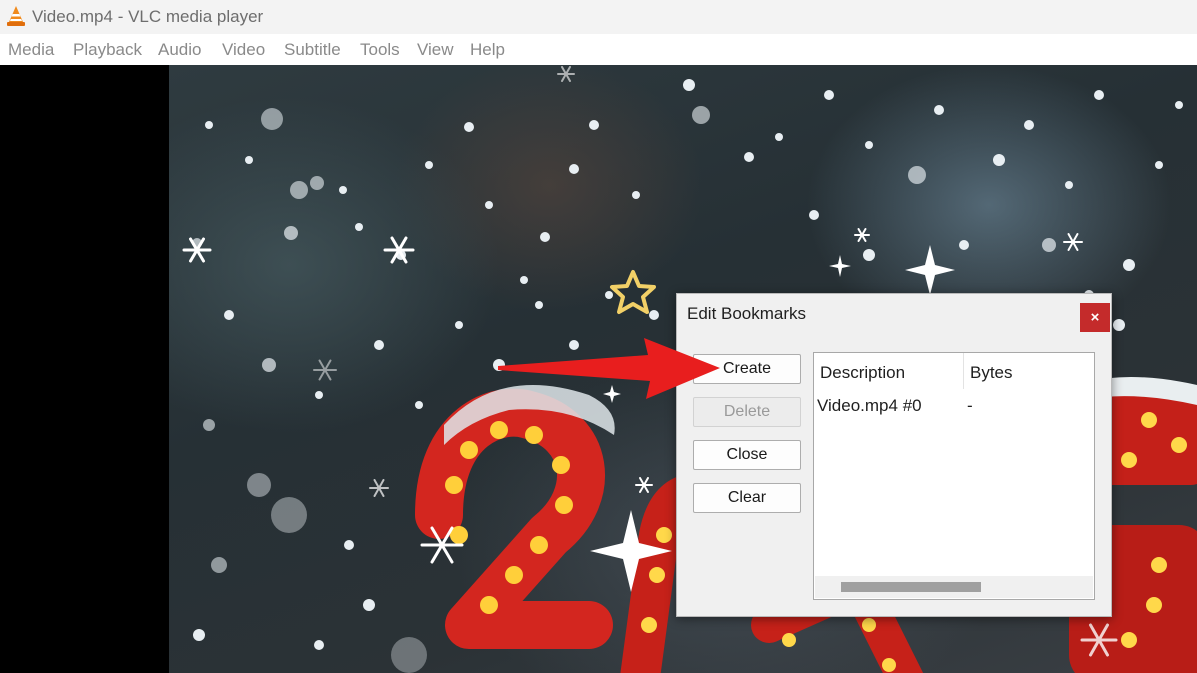 The image size is (1197, 673). What do you see at coordinates (633, 292) in the screenshot?
I see `star-ornament` at bounding box center [633, 292].